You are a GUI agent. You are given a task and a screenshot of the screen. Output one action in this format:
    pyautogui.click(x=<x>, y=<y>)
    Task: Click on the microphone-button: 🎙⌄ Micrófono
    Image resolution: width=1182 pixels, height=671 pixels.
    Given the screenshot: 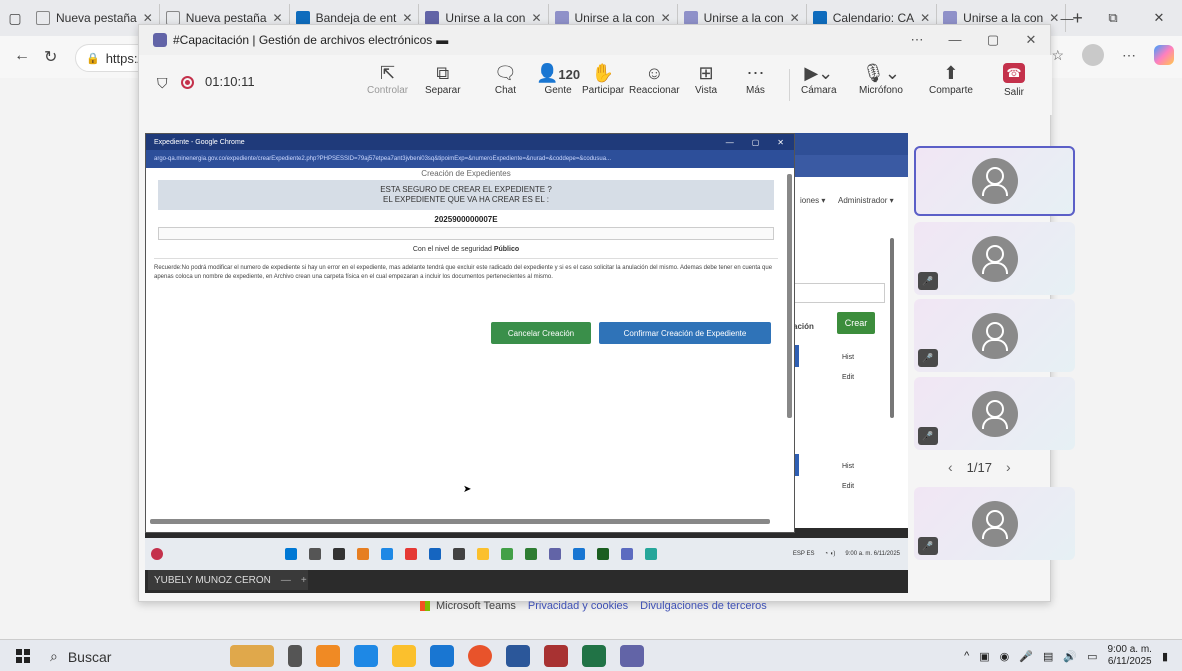 What is the action you would take?
    pyautogui.click(x=881, y=78)
    